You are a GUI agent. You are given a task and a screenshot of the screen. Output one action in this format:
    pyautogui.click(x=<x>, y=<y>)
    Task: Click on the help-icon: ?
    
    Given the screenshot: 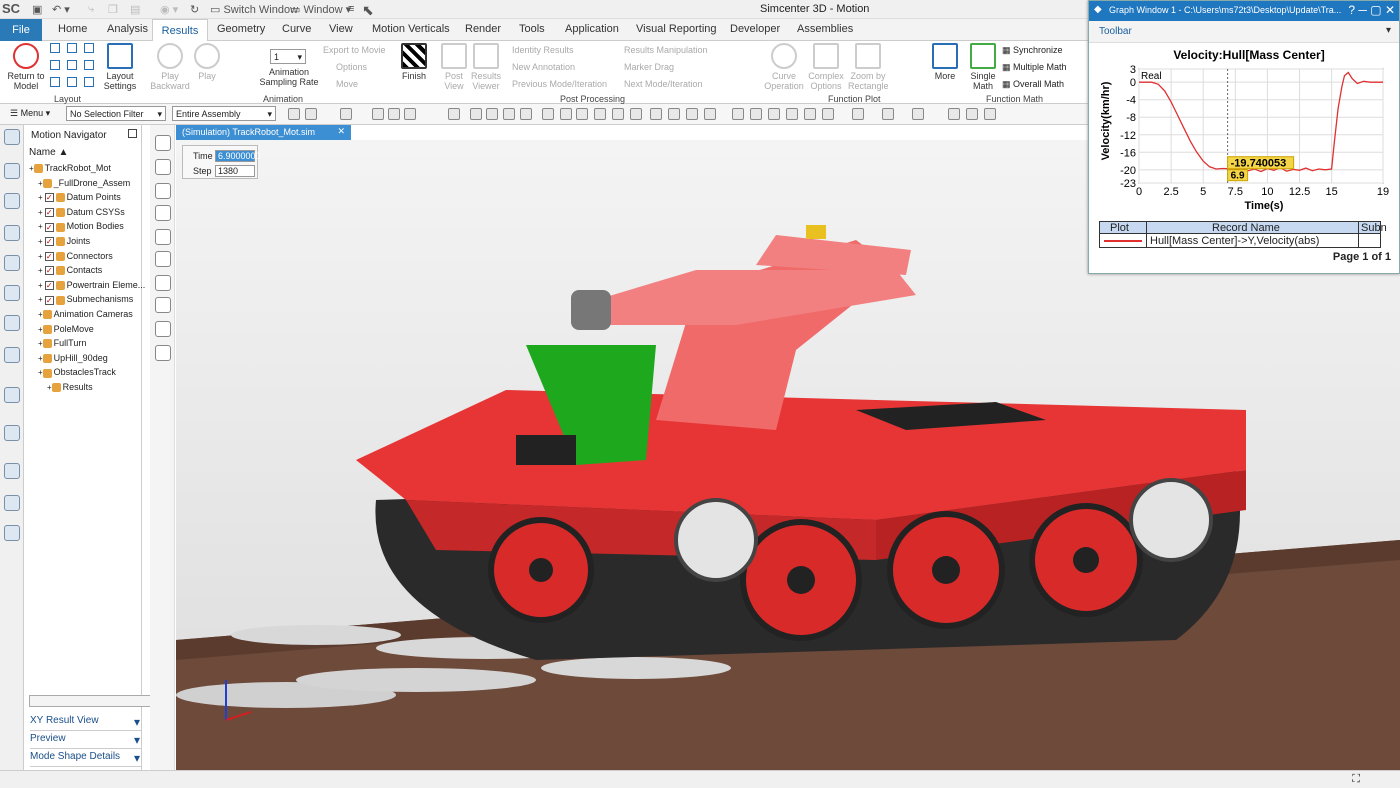 What is the action you would take?
    pyautogui.click(x=1351, y=10)
    